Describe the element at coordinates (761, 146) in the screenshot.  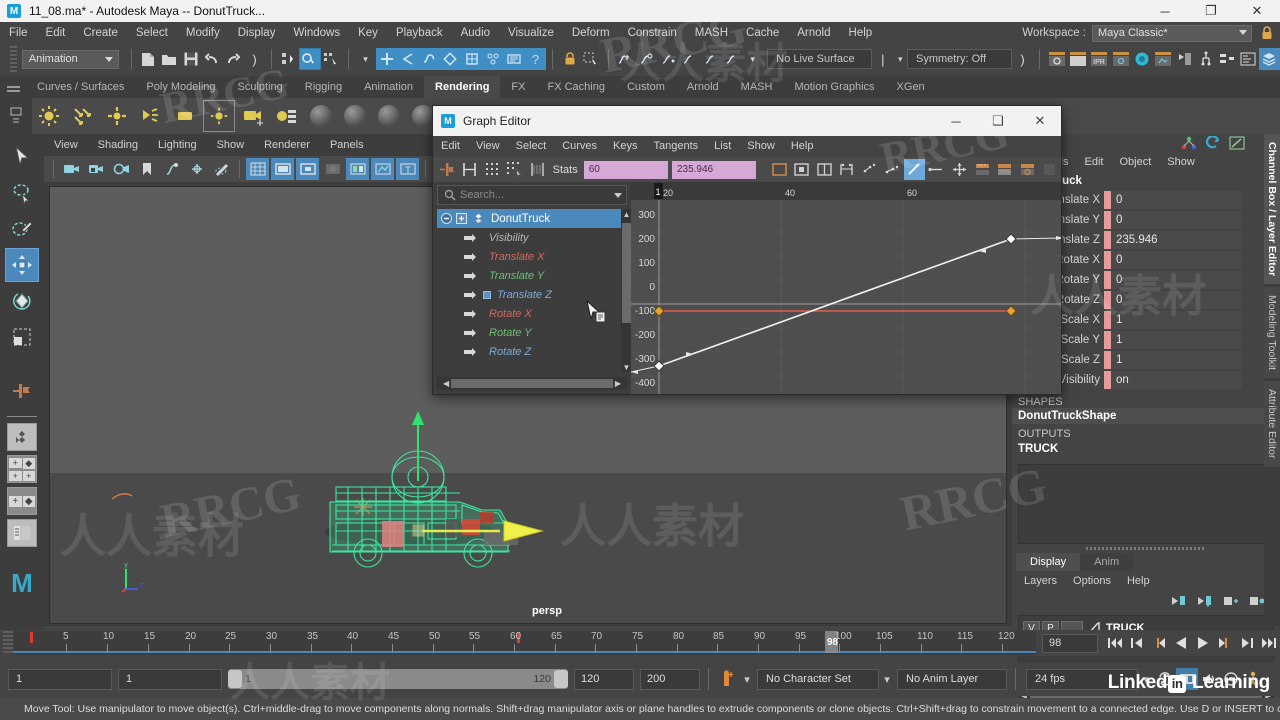
I see `ge-menu-show: Show` at that location.